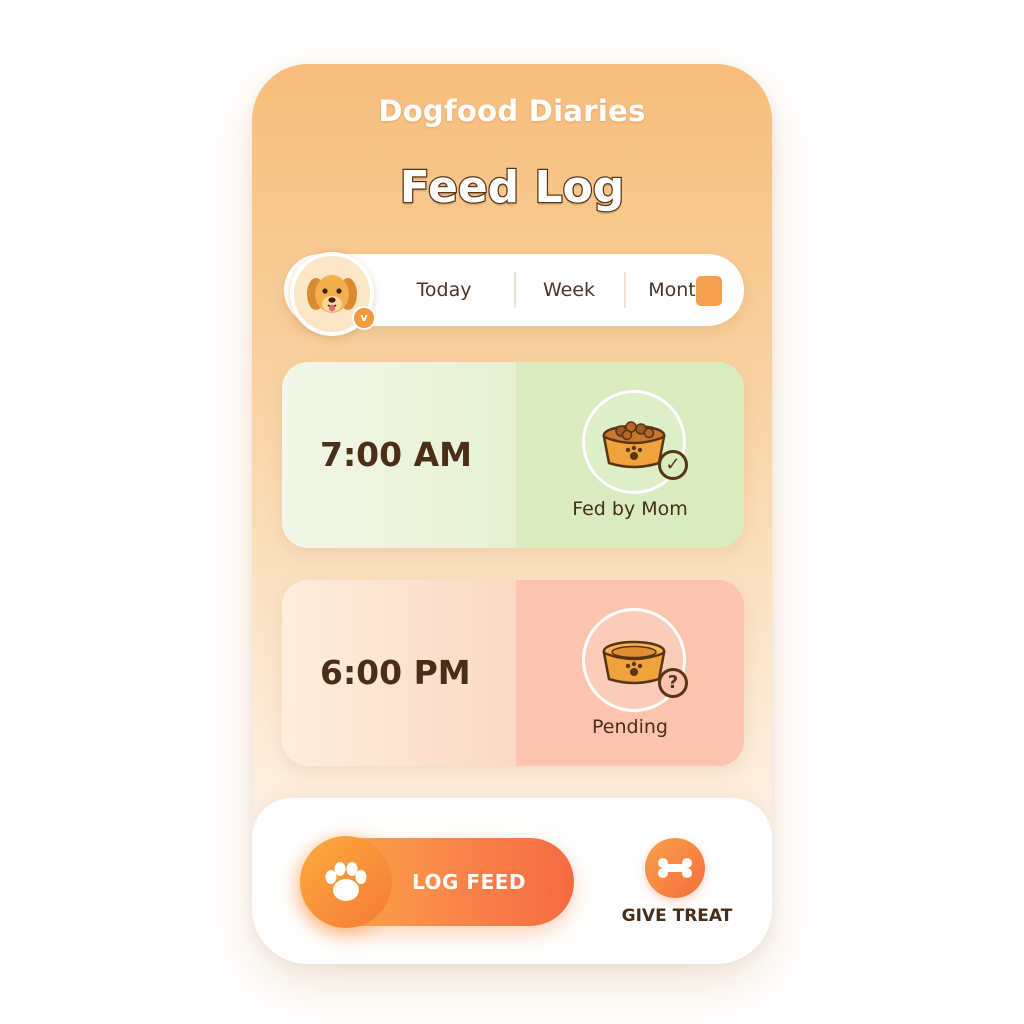  I want to click on feed-entry-card: 6:00 PM ? Pending, so click(513, 673).